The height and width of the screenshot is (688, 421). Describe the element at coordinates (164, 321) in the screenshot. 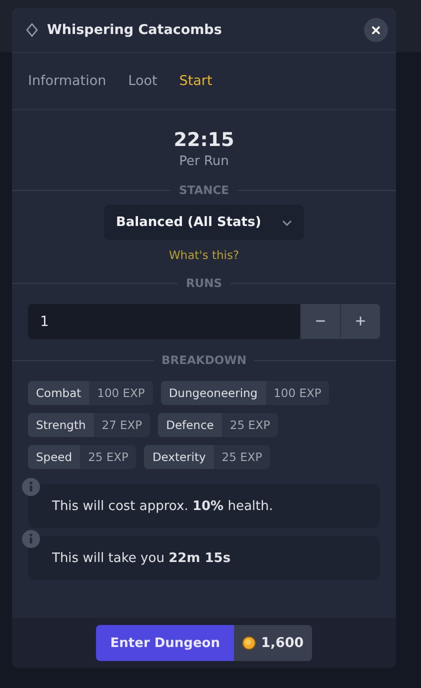

I see `runs-input: 1` at that location.